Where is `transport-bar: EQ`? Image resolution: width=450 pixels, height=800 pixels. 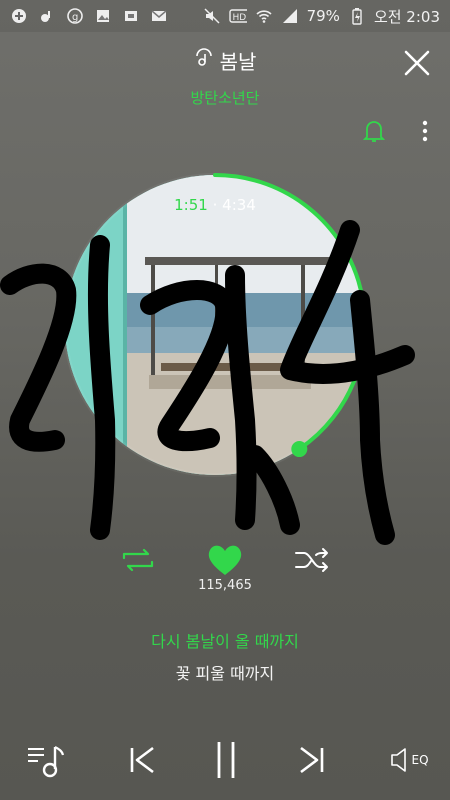 transport-bar: EQ is located at coordinates (225, 759).